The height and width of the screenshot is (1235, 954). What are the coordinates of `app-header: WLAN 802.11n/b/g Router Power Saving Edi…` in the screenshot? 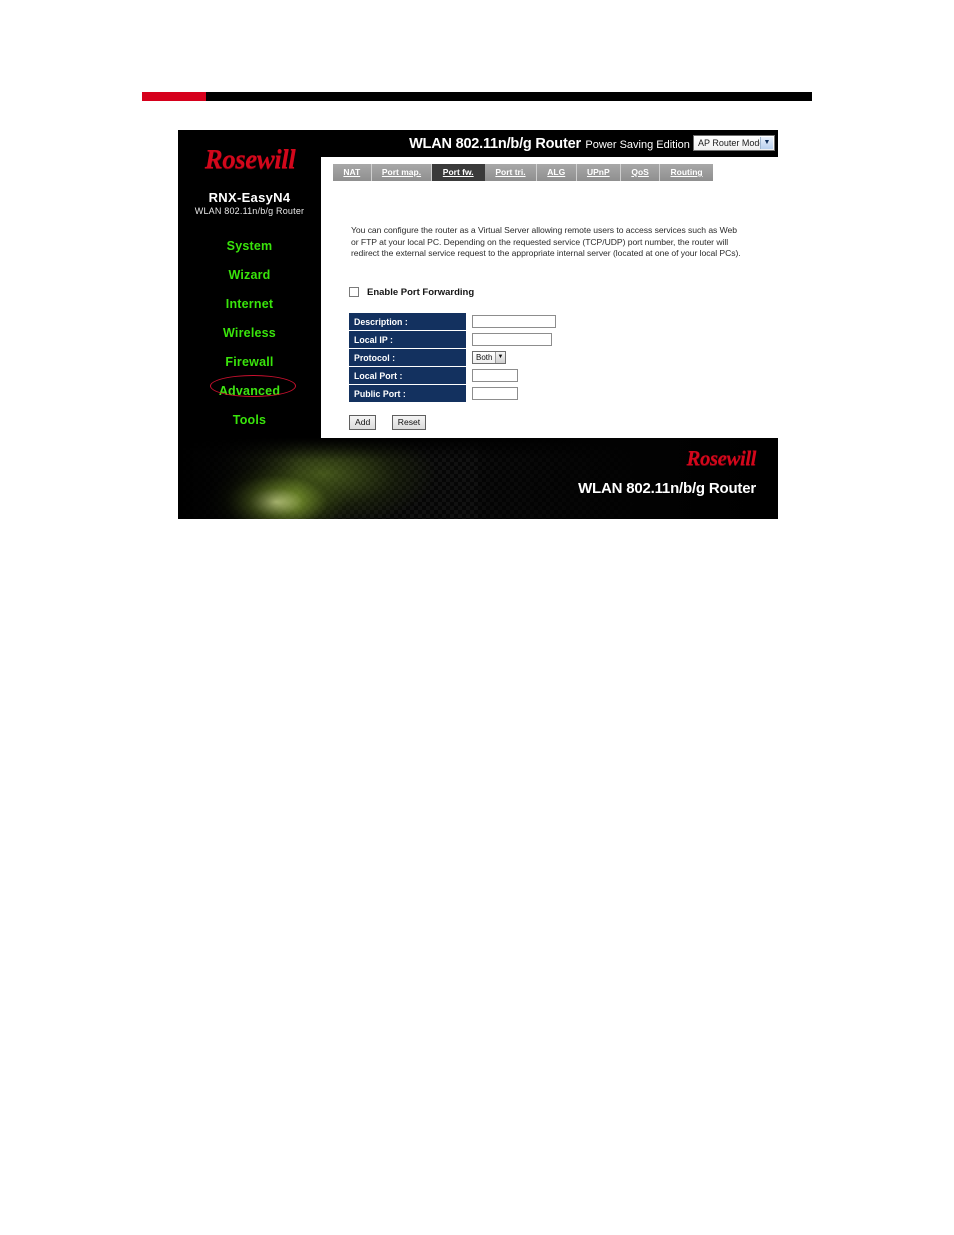 It's located at (549, 143).